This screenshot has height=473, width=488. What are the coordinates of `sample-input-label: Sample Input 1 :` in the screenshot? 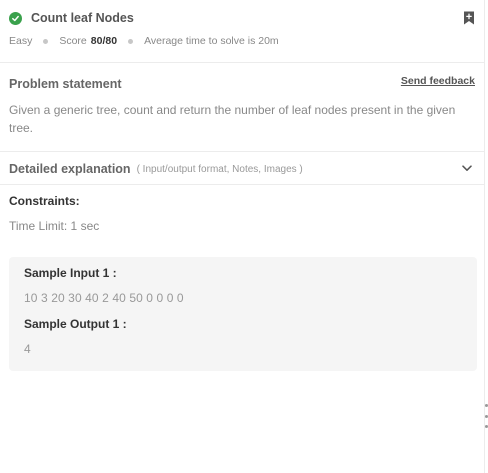 It's located at (70, 273).